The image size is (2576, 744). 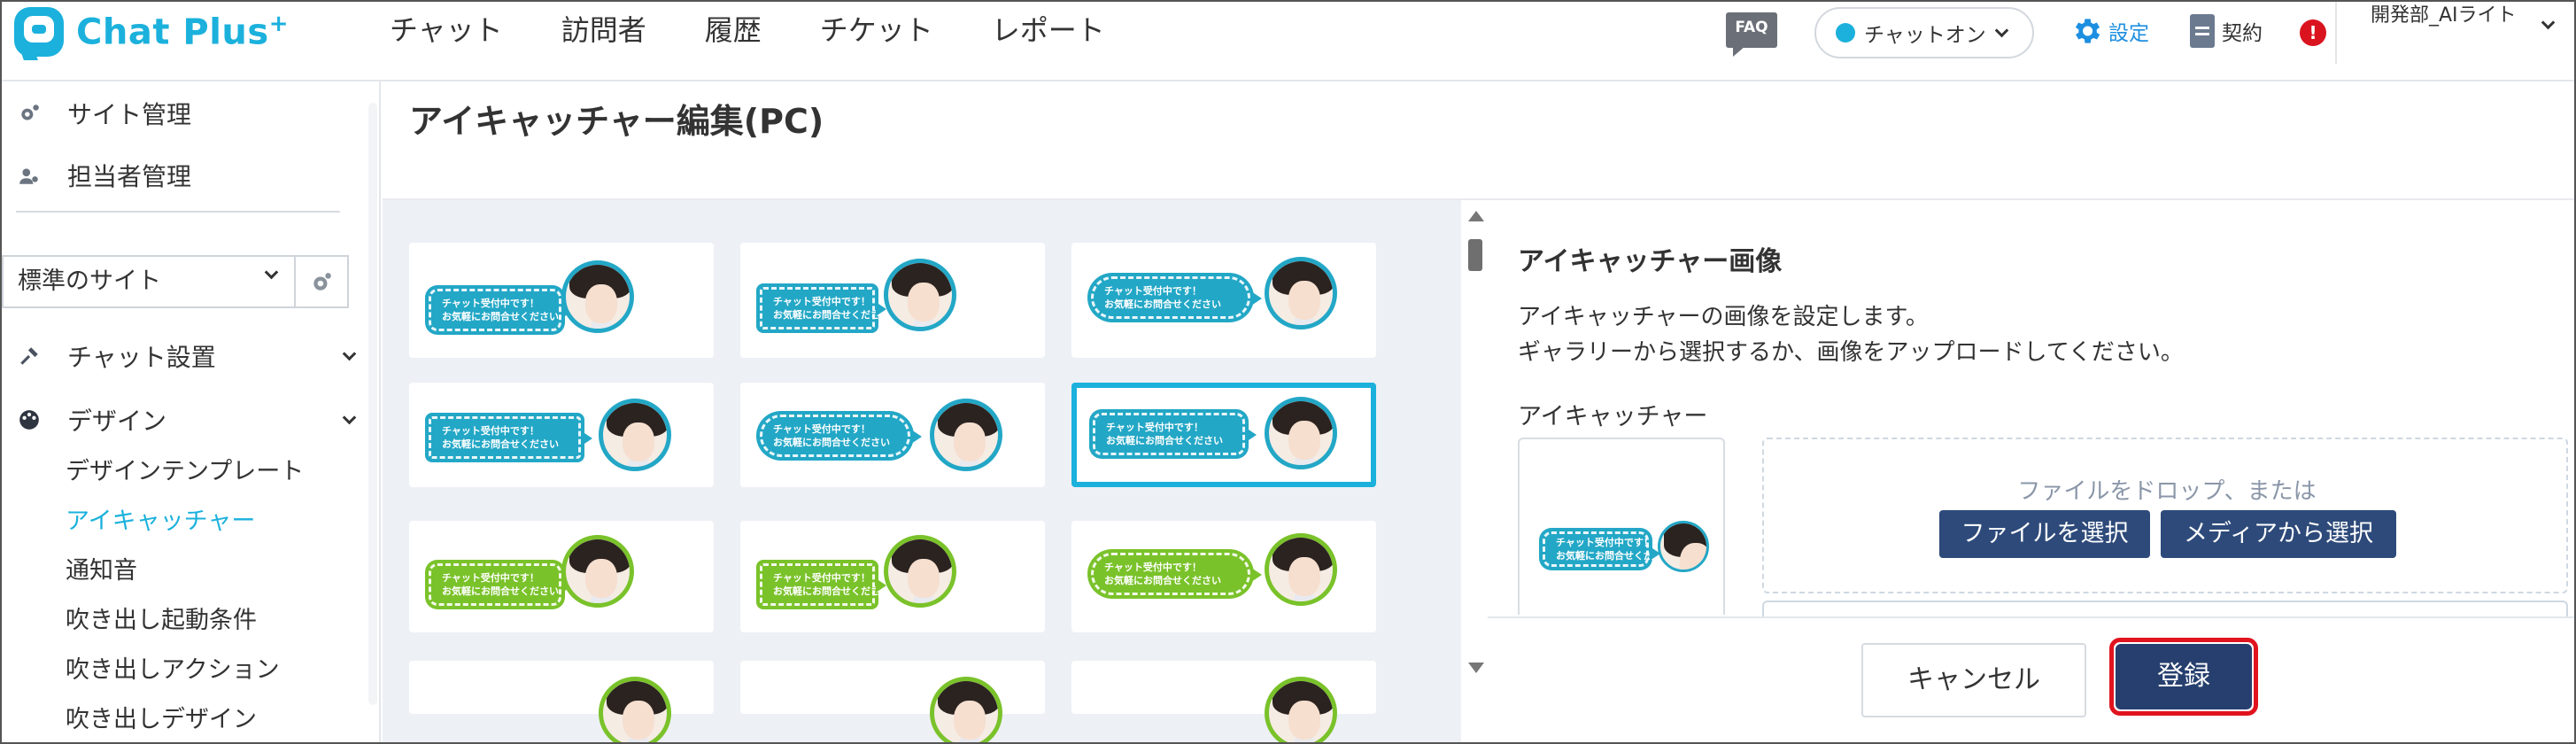 I want to click on tools-icon, so click(x=29, y=356).